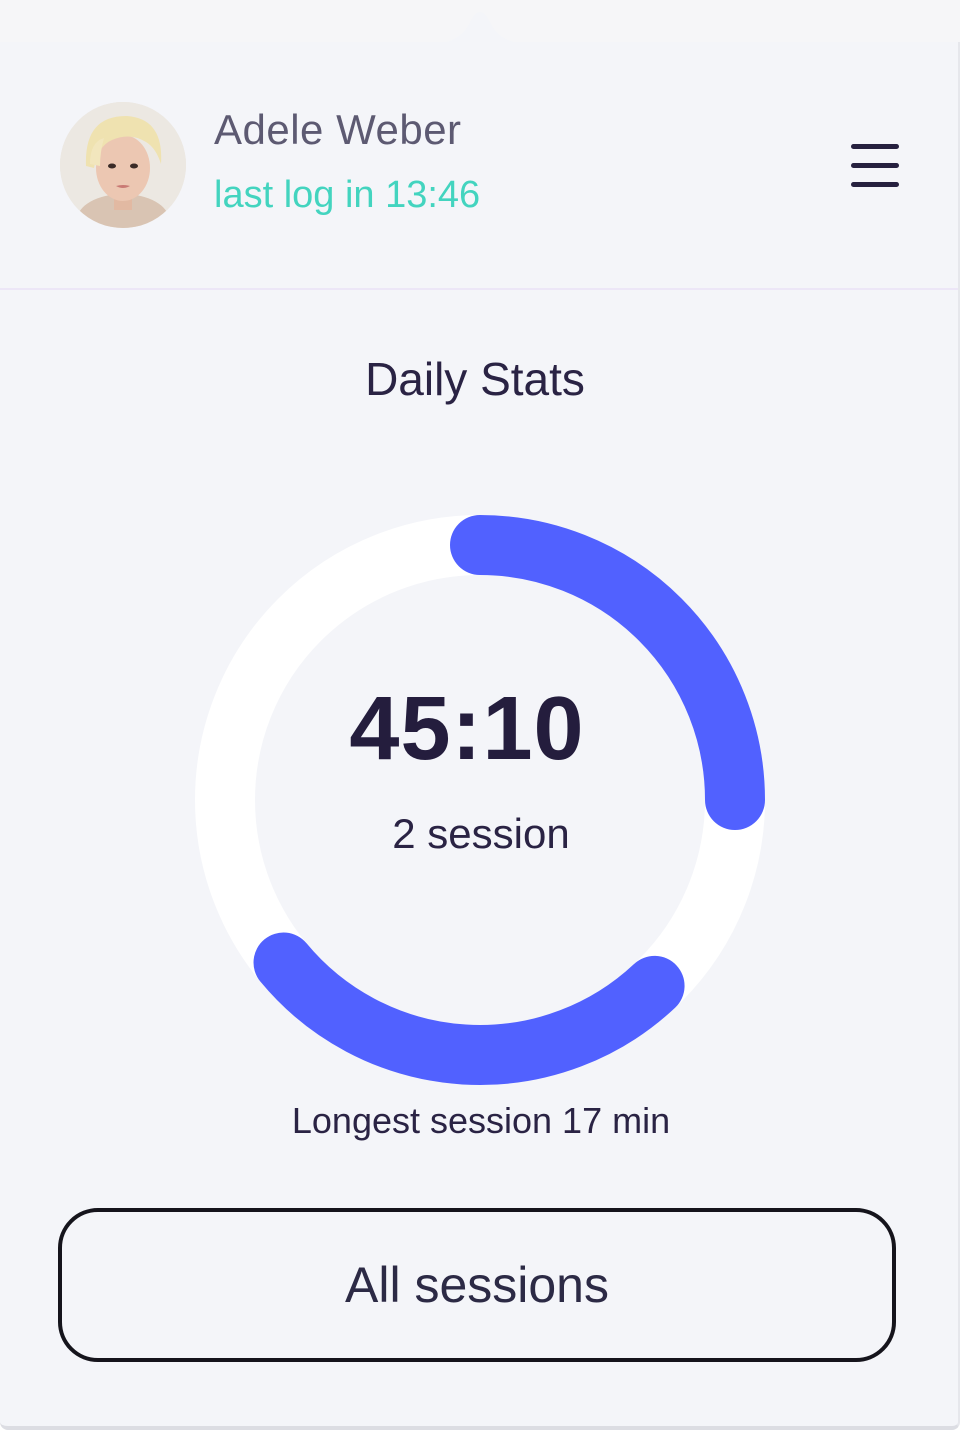 The height and width of the screenshot is (1430, 960). Describe the element at coordinates (477, 1285) in the screenshot. I see `all-sessions-button: All sessions` at that location.